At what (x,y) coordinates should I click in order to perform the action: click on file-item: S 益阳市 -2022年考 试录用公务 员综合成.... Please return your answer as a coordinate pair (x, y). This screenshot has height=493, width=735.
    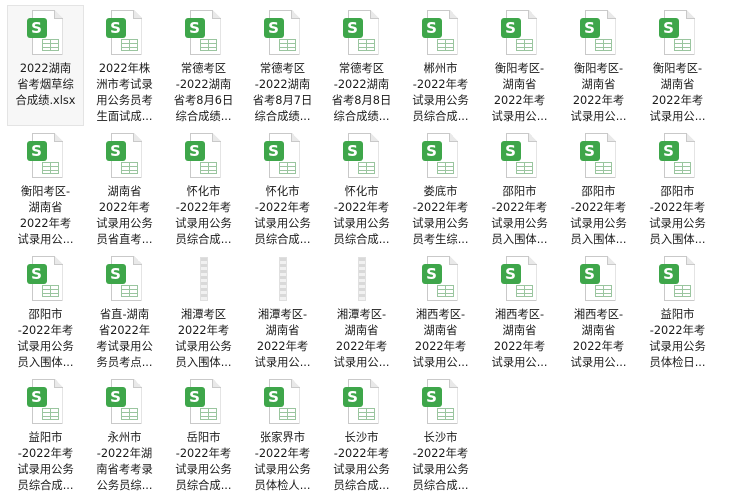
    Looking at the image, I should click on (45, 433).